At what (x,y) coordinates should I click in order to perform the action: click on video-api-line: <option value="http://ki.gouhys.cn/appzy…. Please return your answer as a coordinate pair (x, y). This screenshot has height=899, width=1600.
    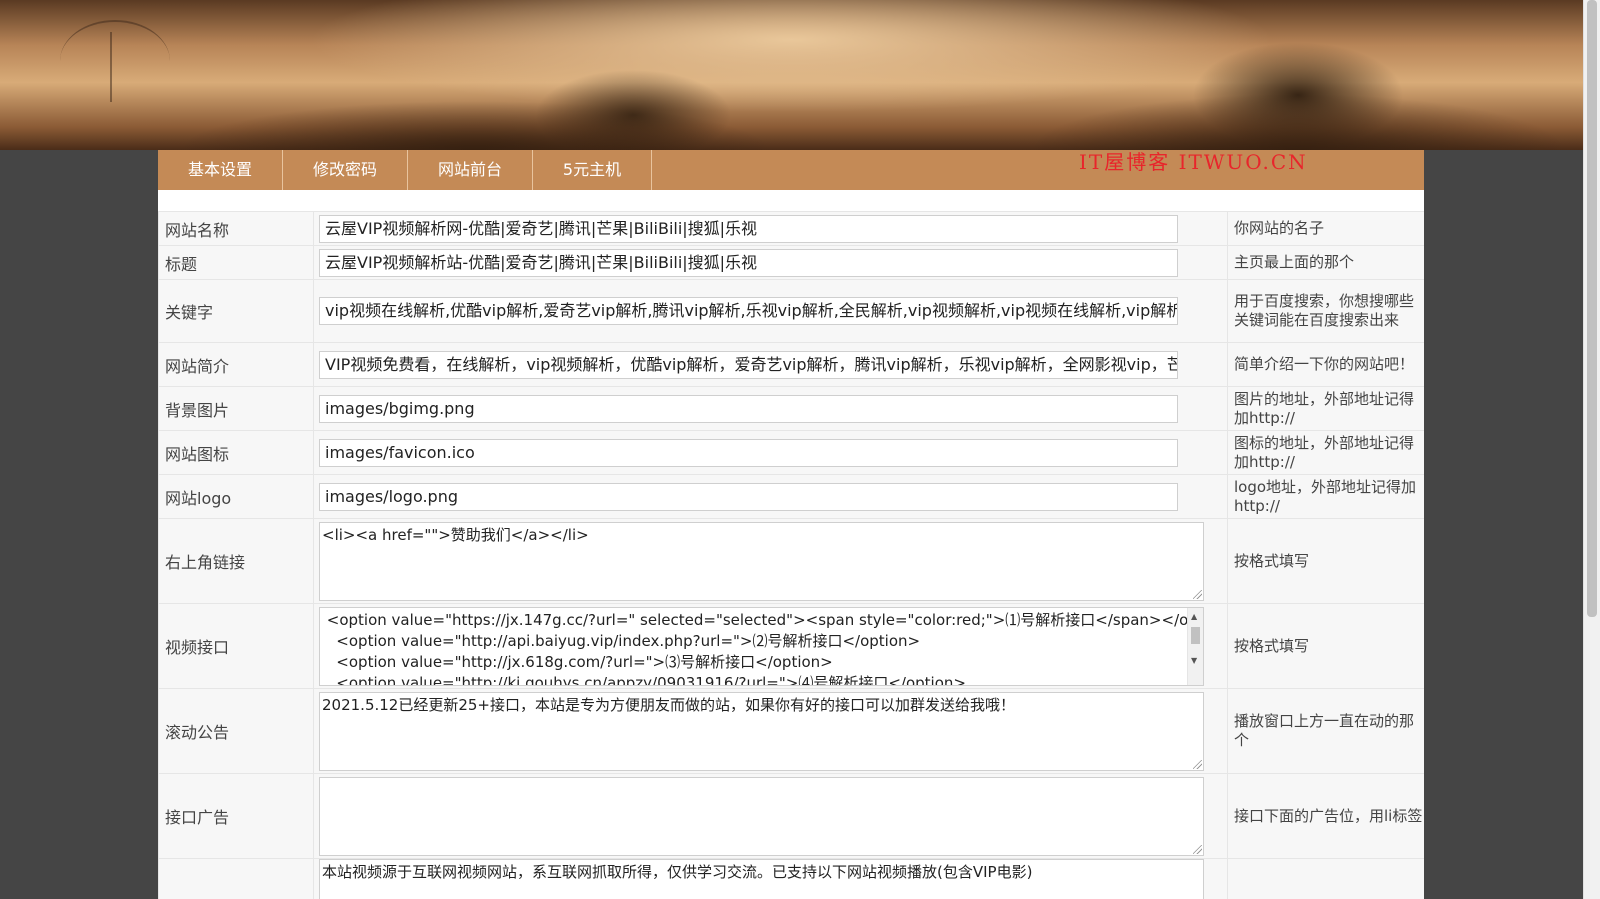
    Looking at the image, I should click on (644, 679).